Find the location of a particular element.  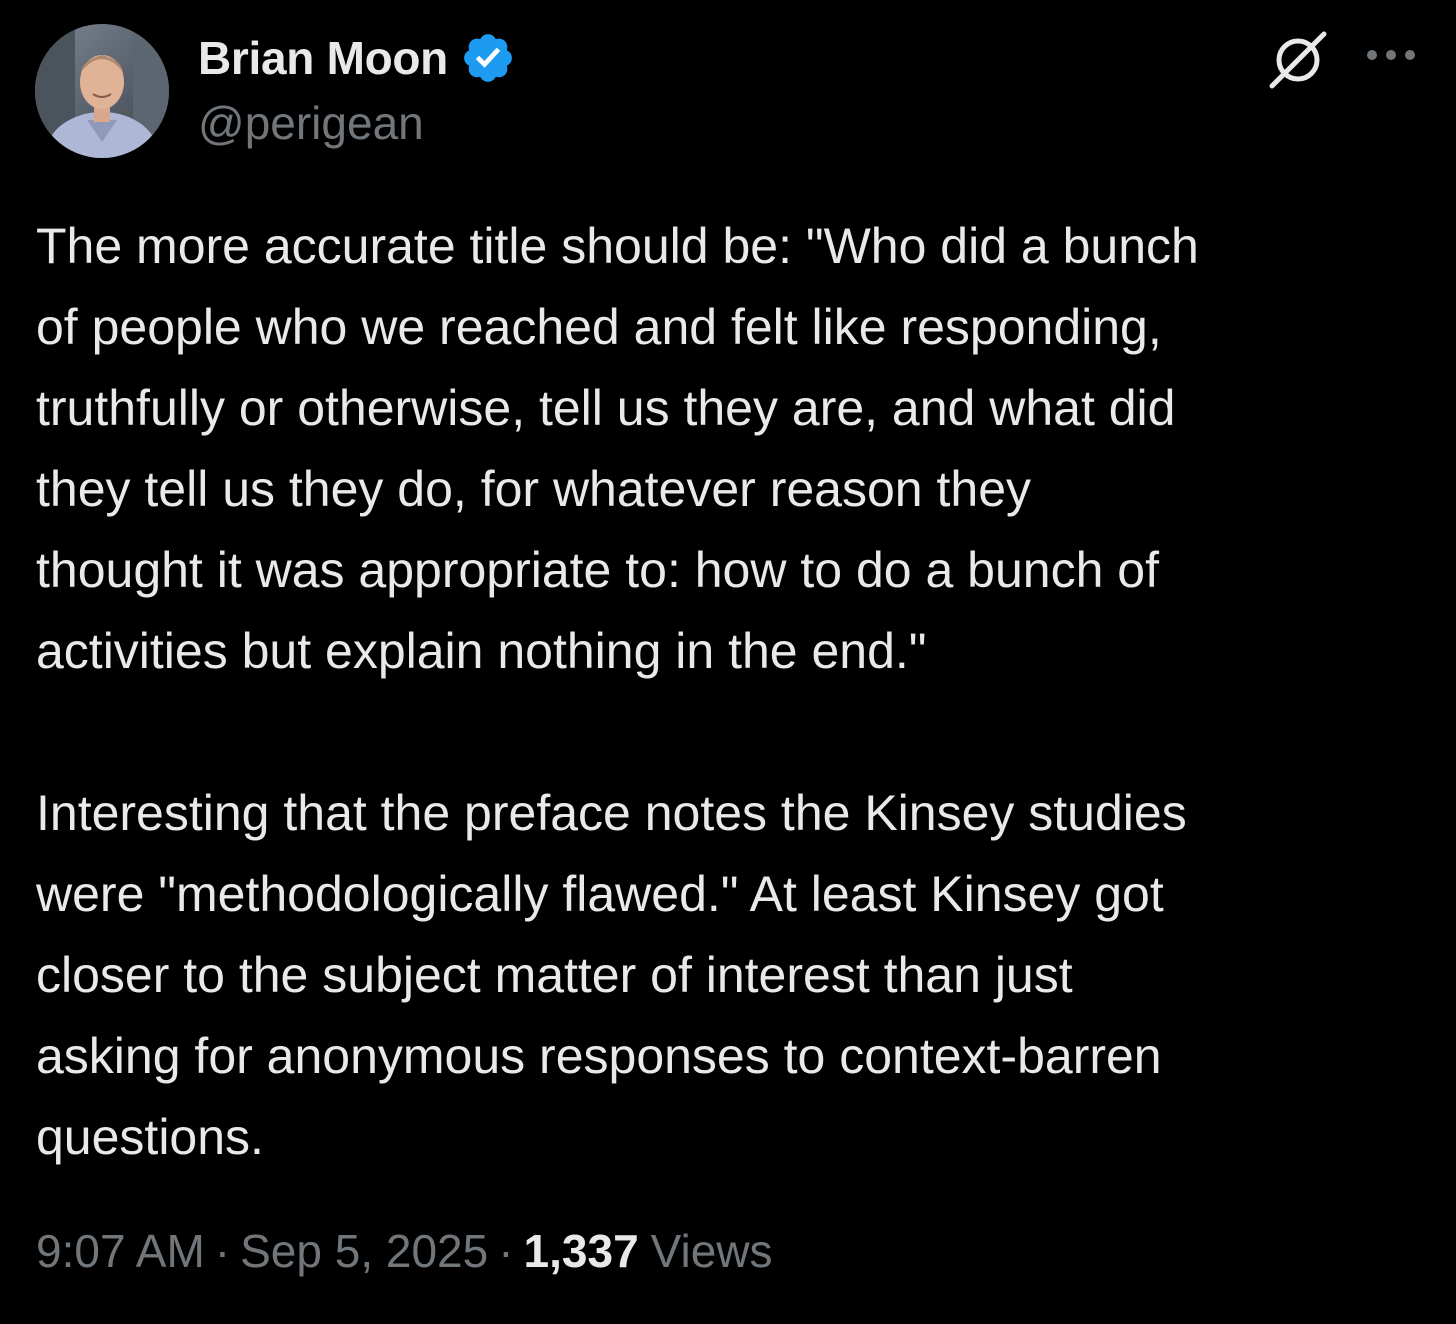

grok-icon is located at coordinates (1298, 60).